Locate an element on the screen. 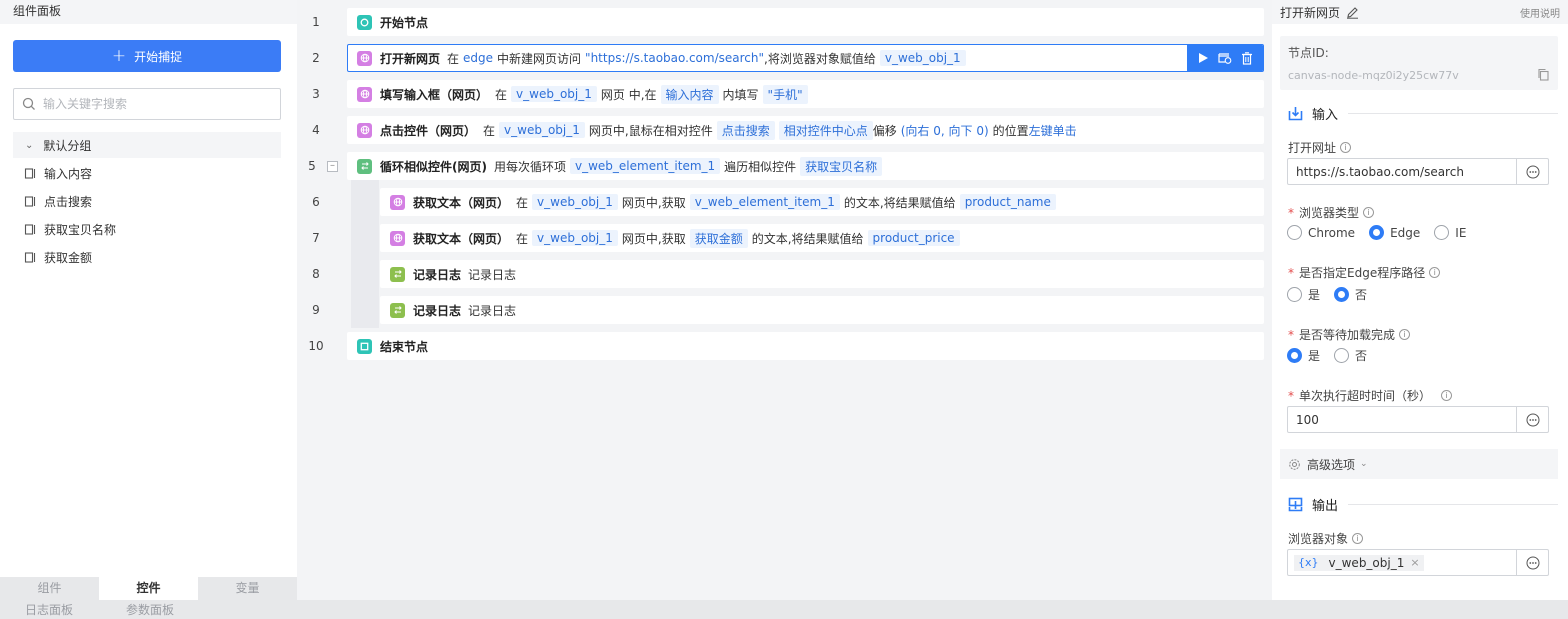 The height and width of the screenshot is (619, 1568). component-item: 获取宝贝名称 is located at coordinates (70, 229).